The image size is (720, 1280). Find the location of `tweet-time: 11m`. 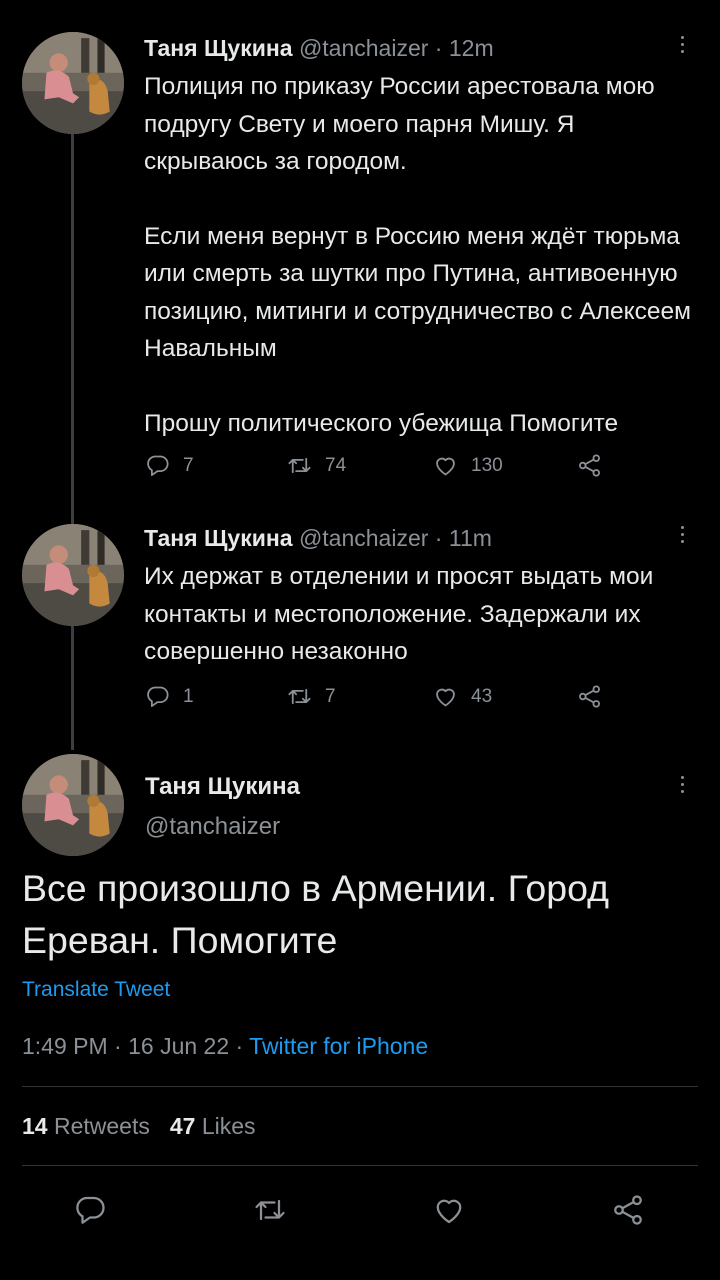

tweet-time: 11m is located at coordinates (470, 538).